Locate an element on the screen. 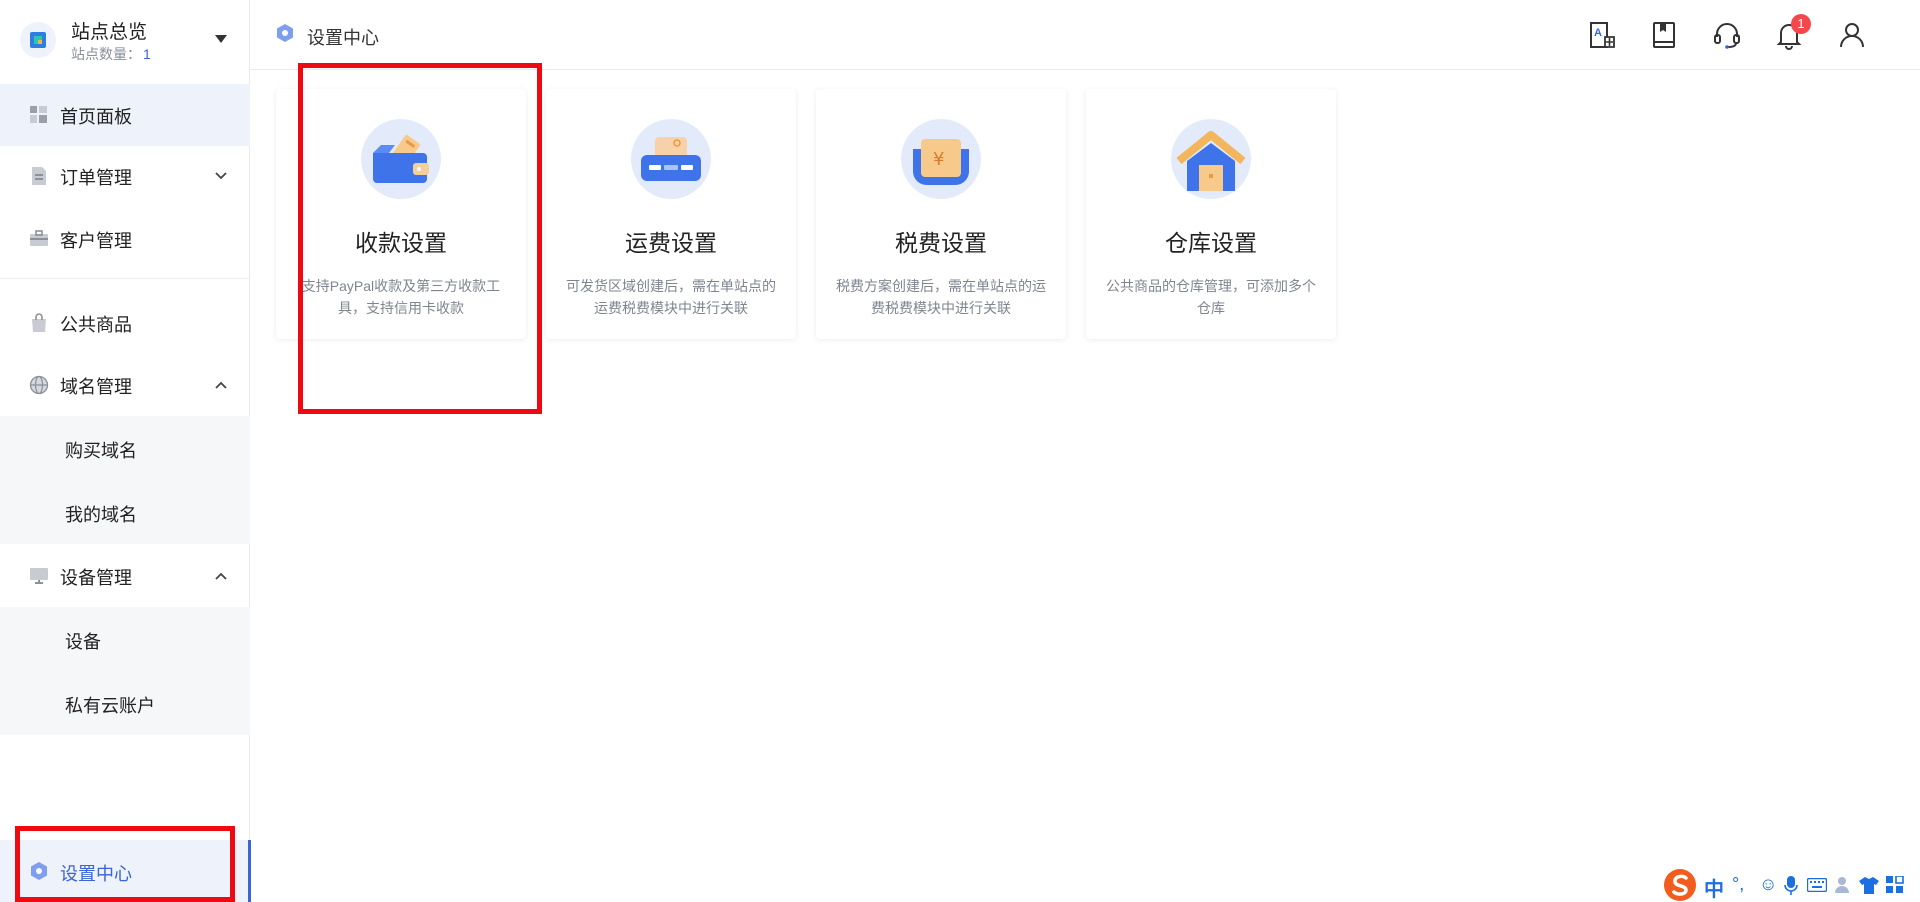 The width and height of the screenshot is (1920, 902). globe-icon is located at coordinates (39, 385).